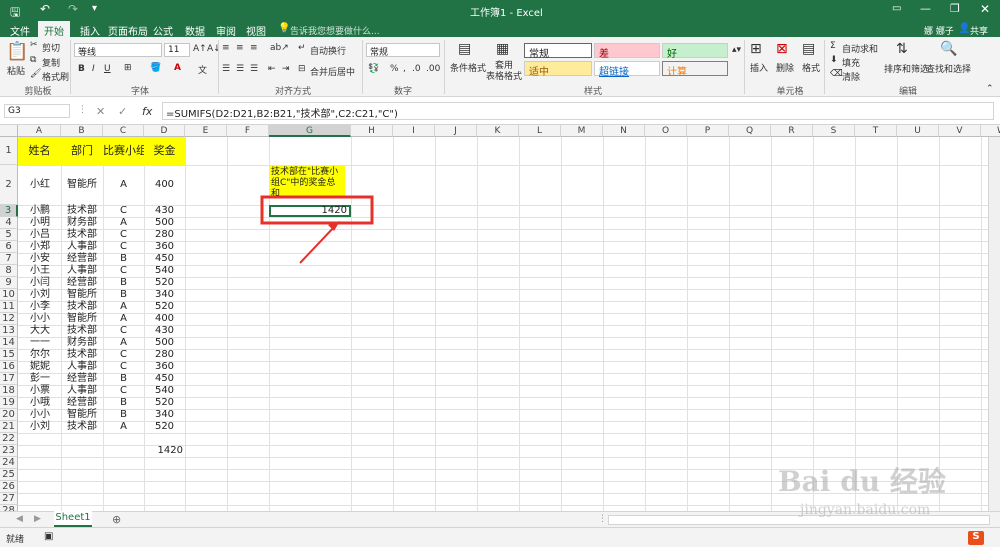 The width and height of the screenshot is (1000, 547). Describe the element at coordinates (73, 9) in the screenshot. I see `redo-icon: ↷` at that location.